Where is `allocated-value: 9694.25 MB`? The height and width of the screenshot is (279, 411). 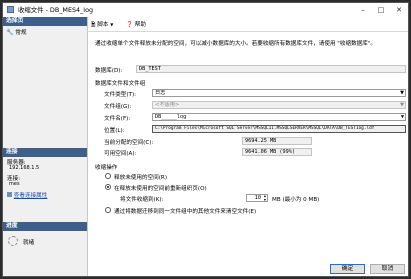 allocated-value: 9694.25 MB is located at coordinates (277, 141).